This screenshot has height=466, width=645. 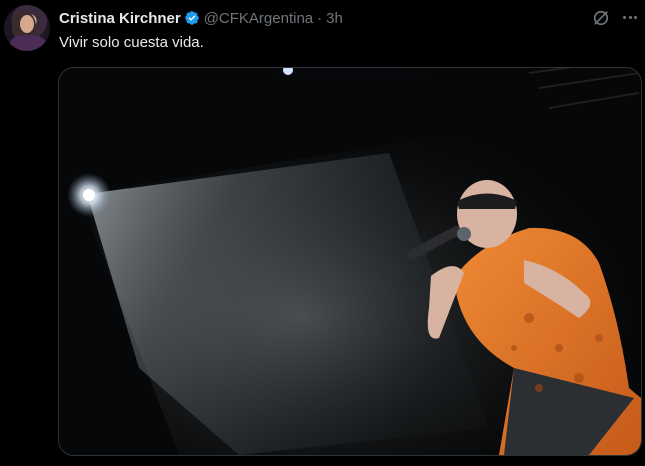 I want to click on tweet-text: Vivir solo cuesta vida., so click(x=131, y=42).